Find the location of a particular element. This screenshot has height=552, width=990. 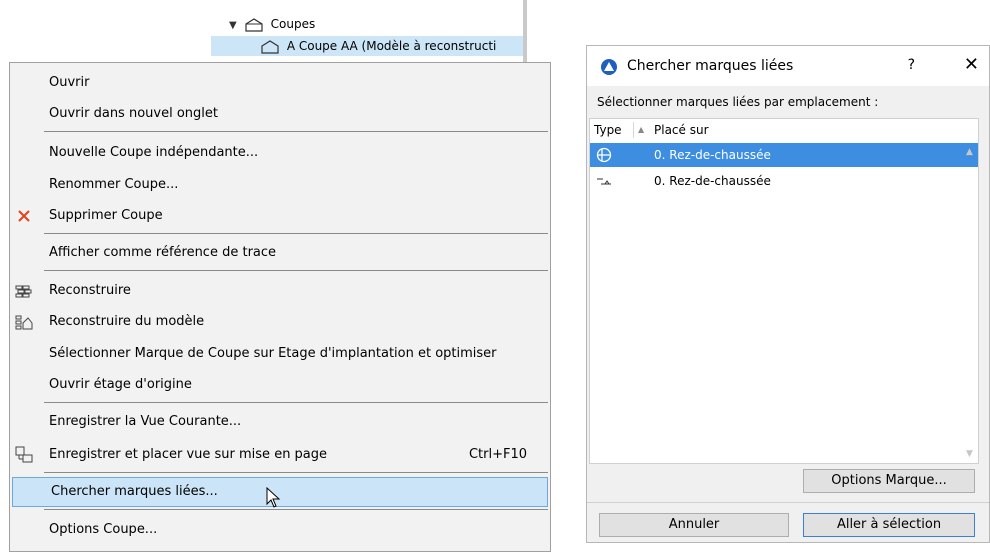

menu-item-rebuild: Reconstruire is located at coordinates (280, 291).